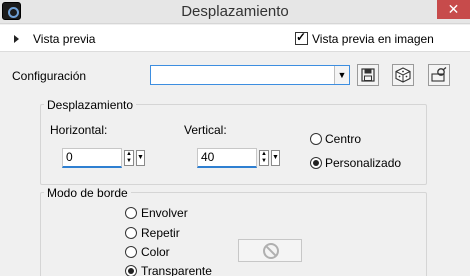 The width and height of the screenshot is (470, 276). I want to click on title-bar: Desplazamiento ✕, so click(235, 12).